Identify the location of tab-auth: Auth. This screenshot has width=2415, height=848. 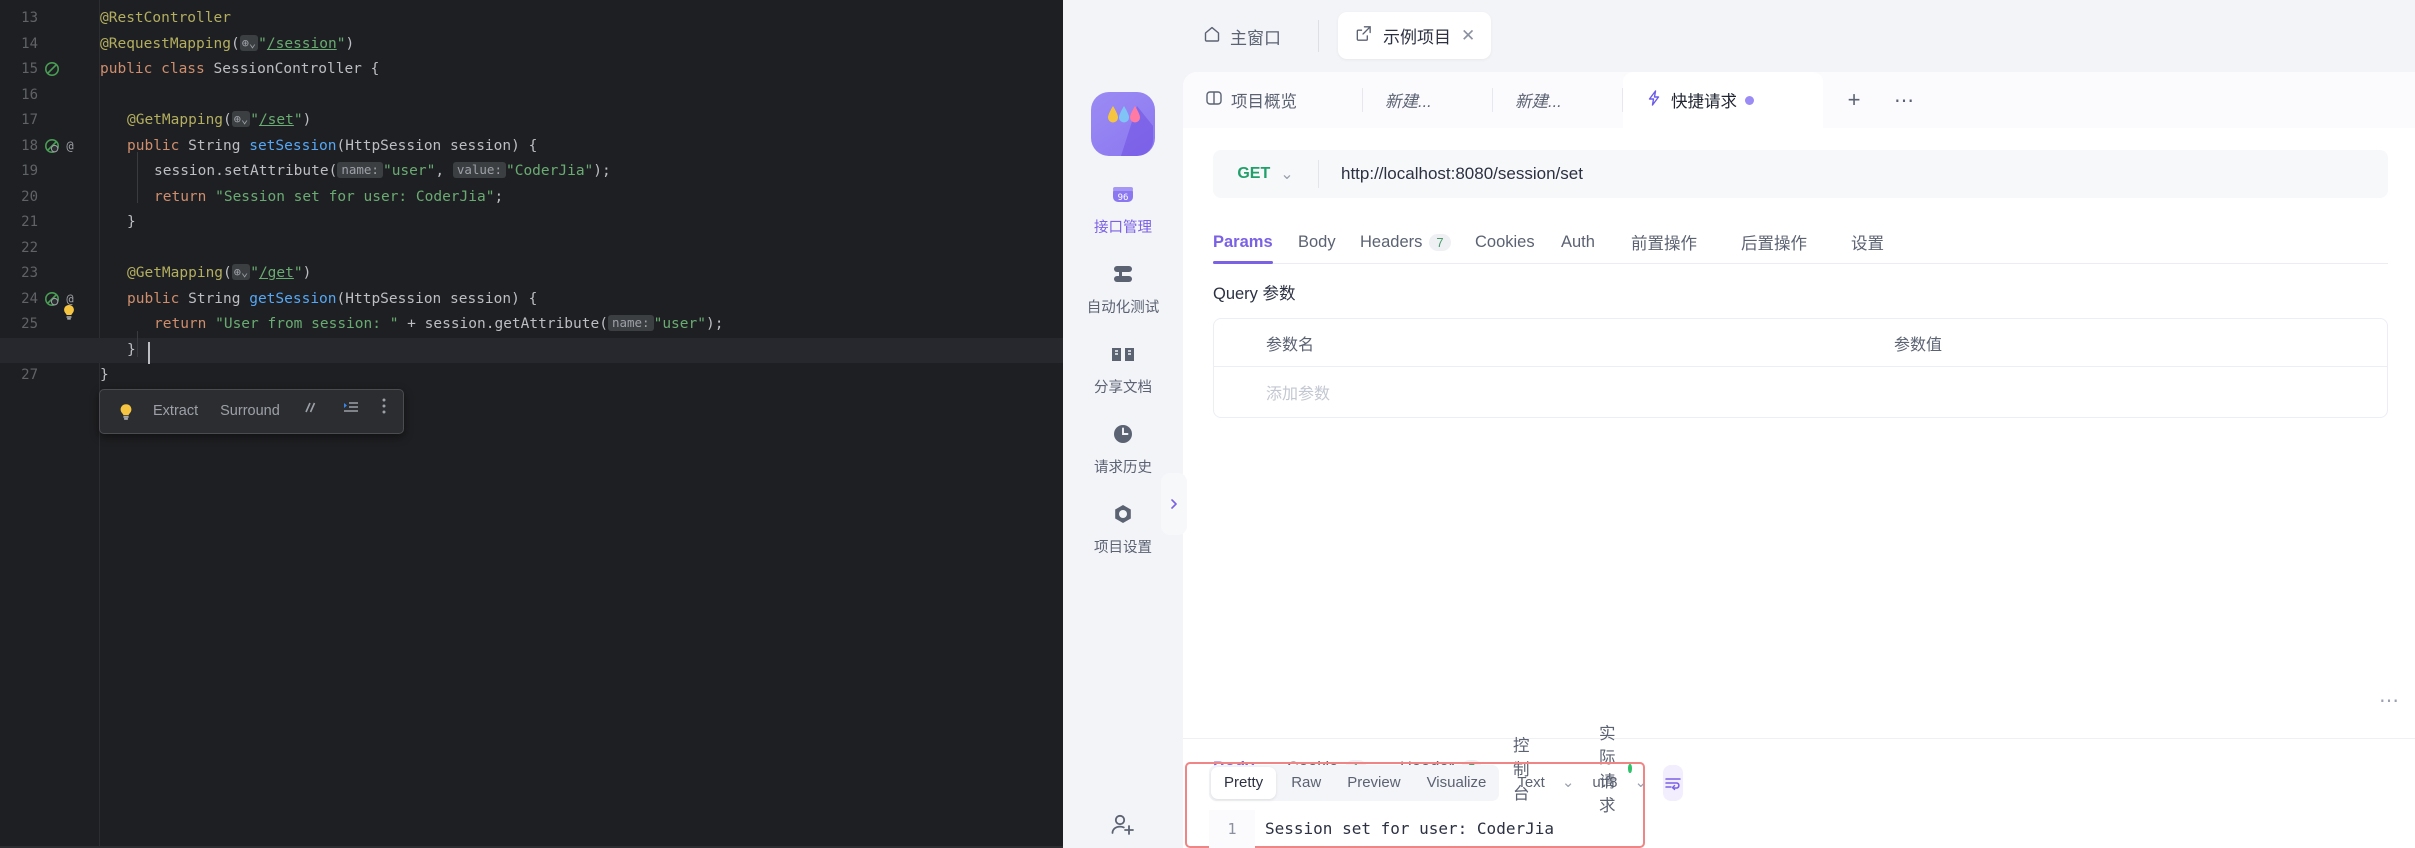
(1578, 242).